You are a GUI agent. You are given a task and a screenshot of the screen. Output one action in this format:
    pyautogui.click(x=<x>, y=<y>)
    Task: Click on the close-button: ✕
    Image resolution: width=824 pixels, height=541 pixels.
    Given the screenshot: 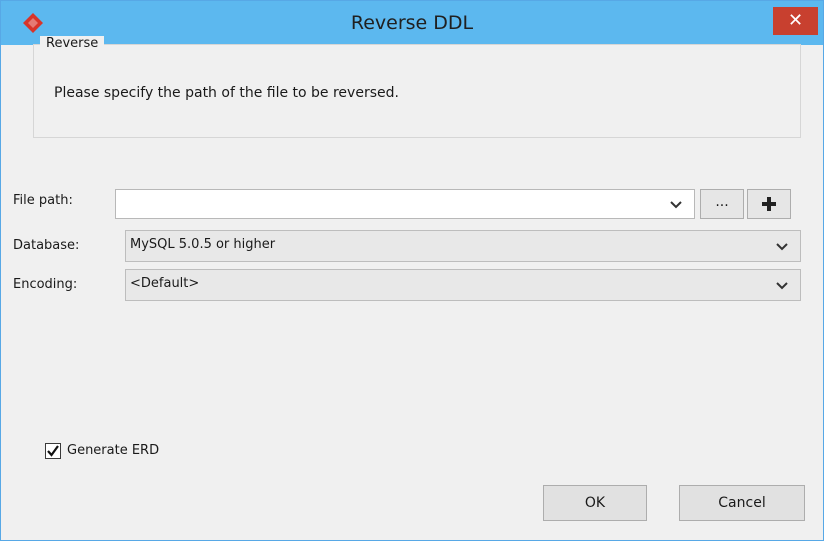 What is the action you would take?
    pyautogui.click(x=795, y=21)
    